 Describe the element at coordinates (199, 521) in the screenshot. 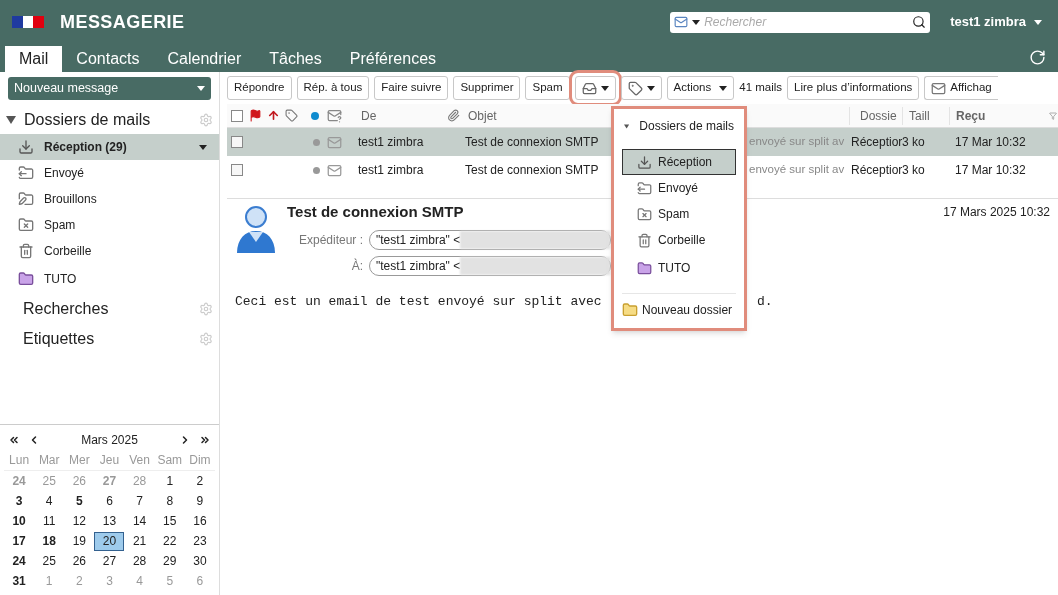

I see `calendar-day: 16` at that location.